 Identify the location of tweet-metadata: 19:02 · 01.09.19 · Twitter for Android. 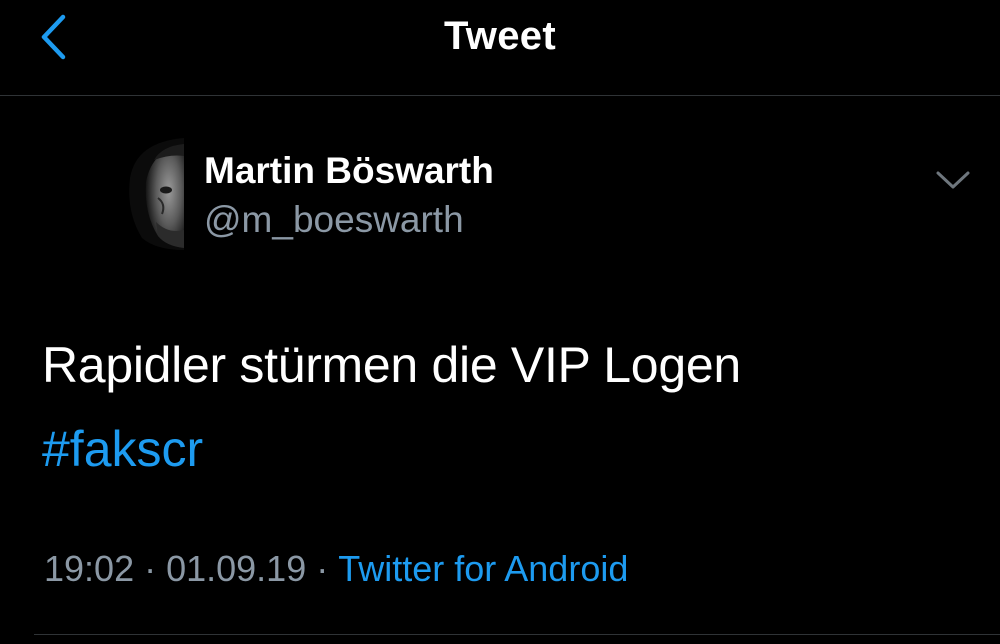
(336, 569).